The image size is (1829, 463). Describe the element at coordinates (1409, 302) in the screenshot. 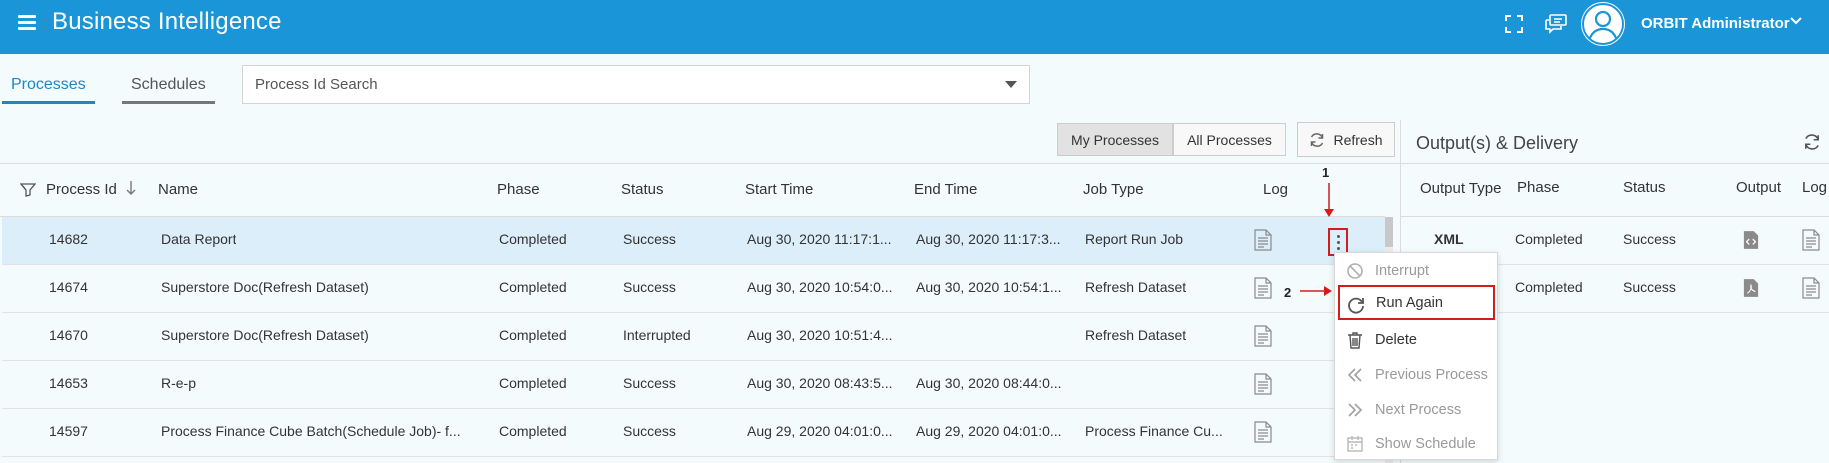

I see `menu-item-label: Run Again` at that location.